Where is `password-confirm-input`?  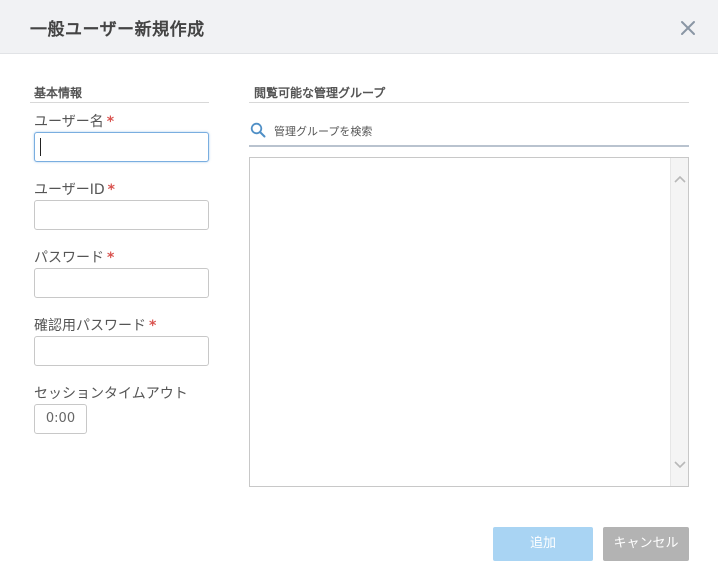 password-confirm-input is located at coordinates (121, 351).